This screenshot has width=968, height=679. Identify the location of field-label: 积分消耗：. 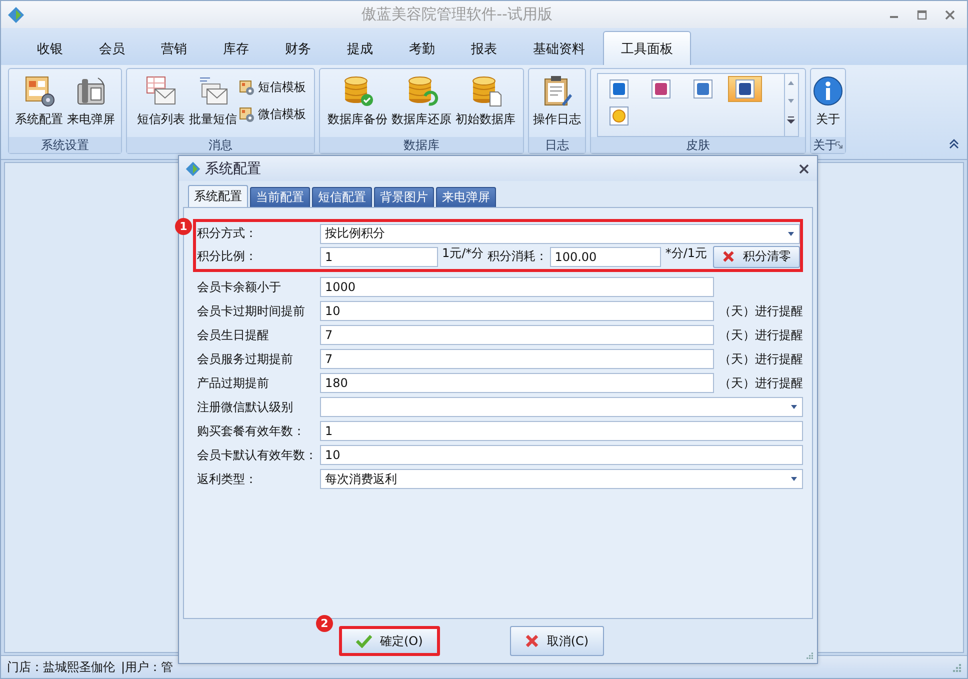
(518, 256).